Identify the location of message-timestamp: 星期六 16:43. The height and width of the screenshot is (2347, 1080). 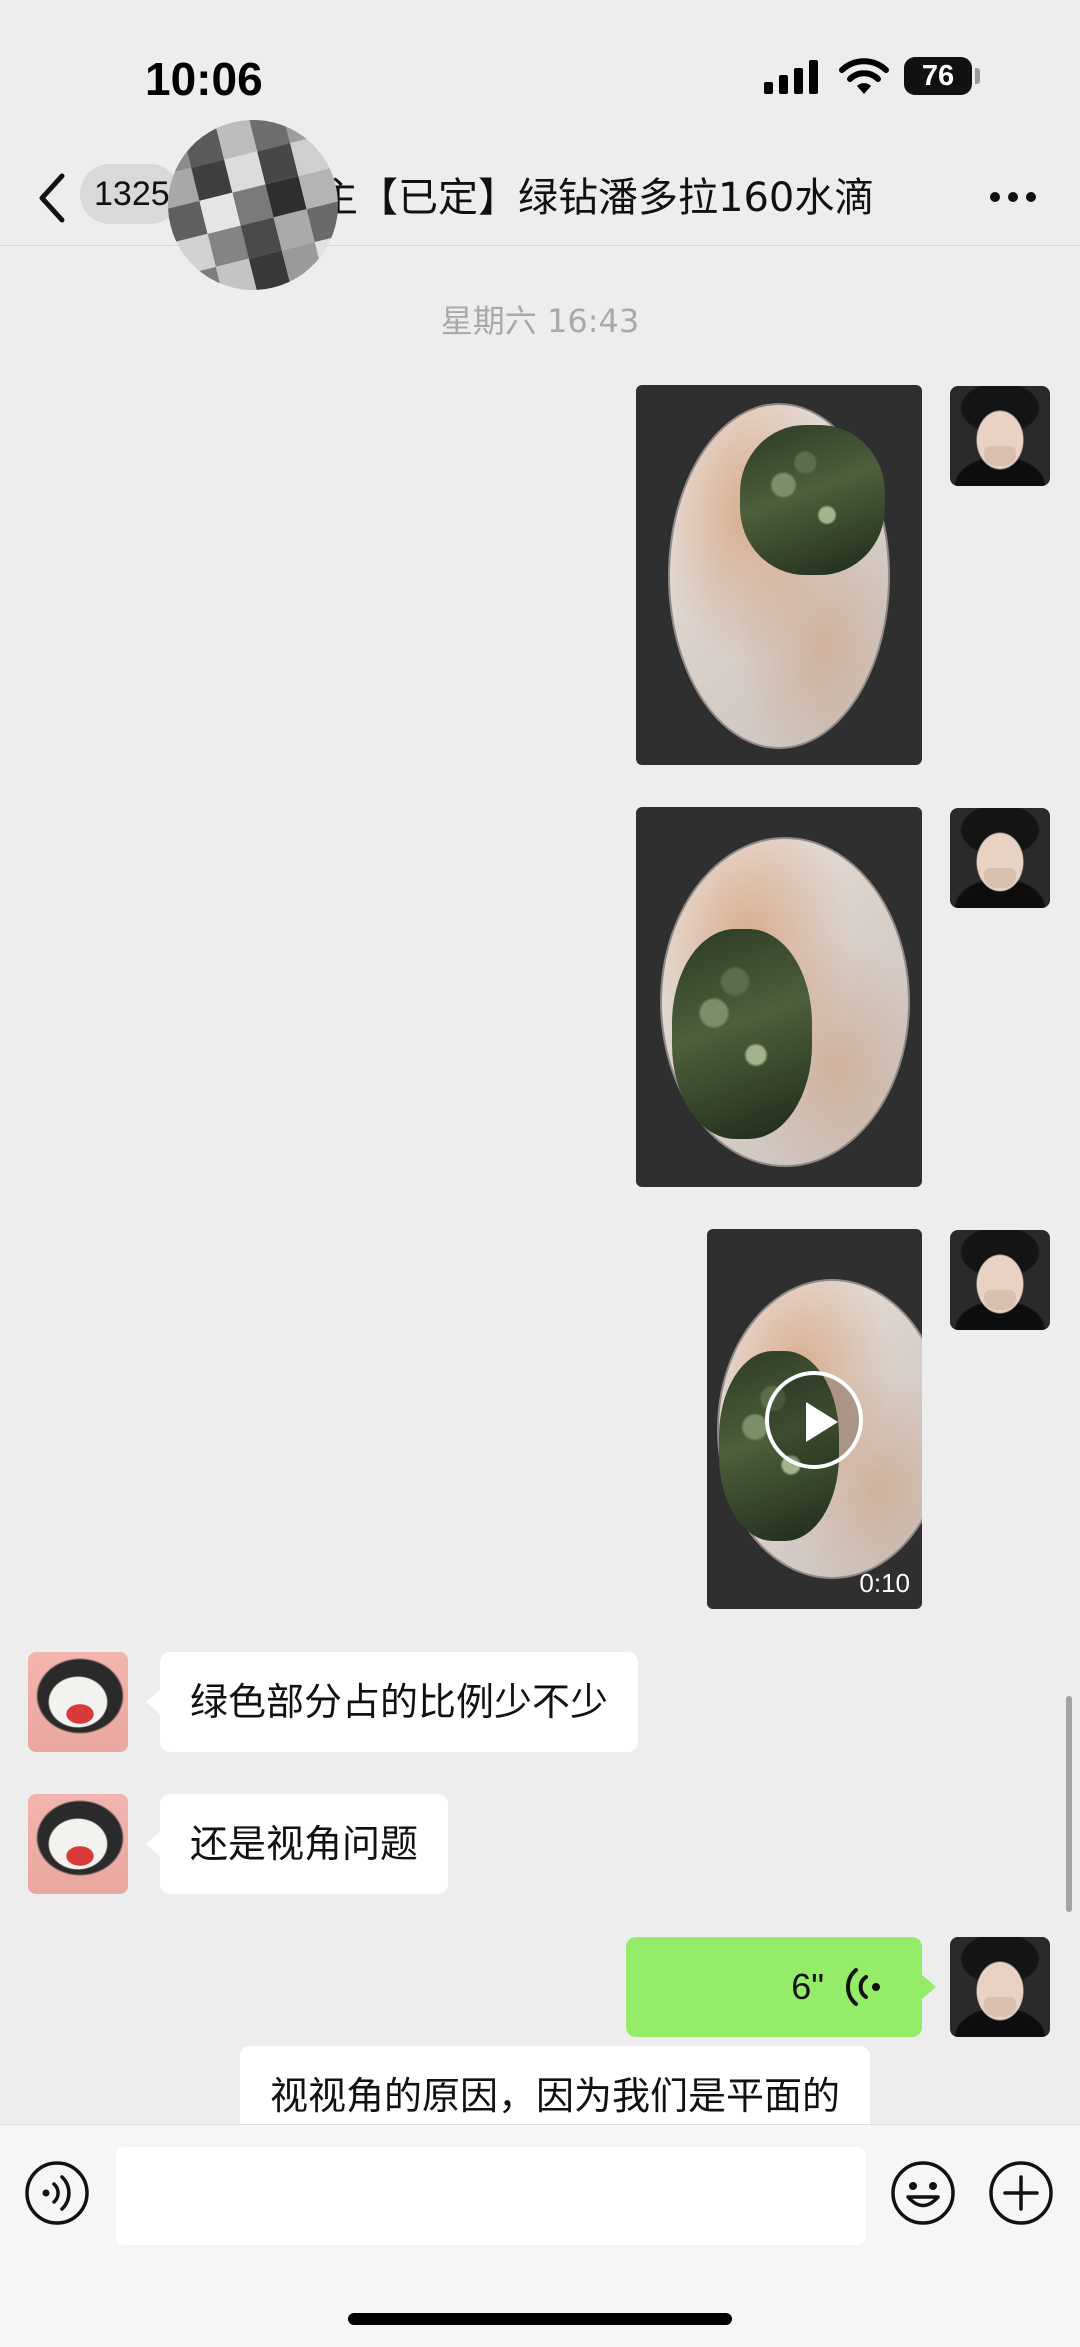
(540, 321).